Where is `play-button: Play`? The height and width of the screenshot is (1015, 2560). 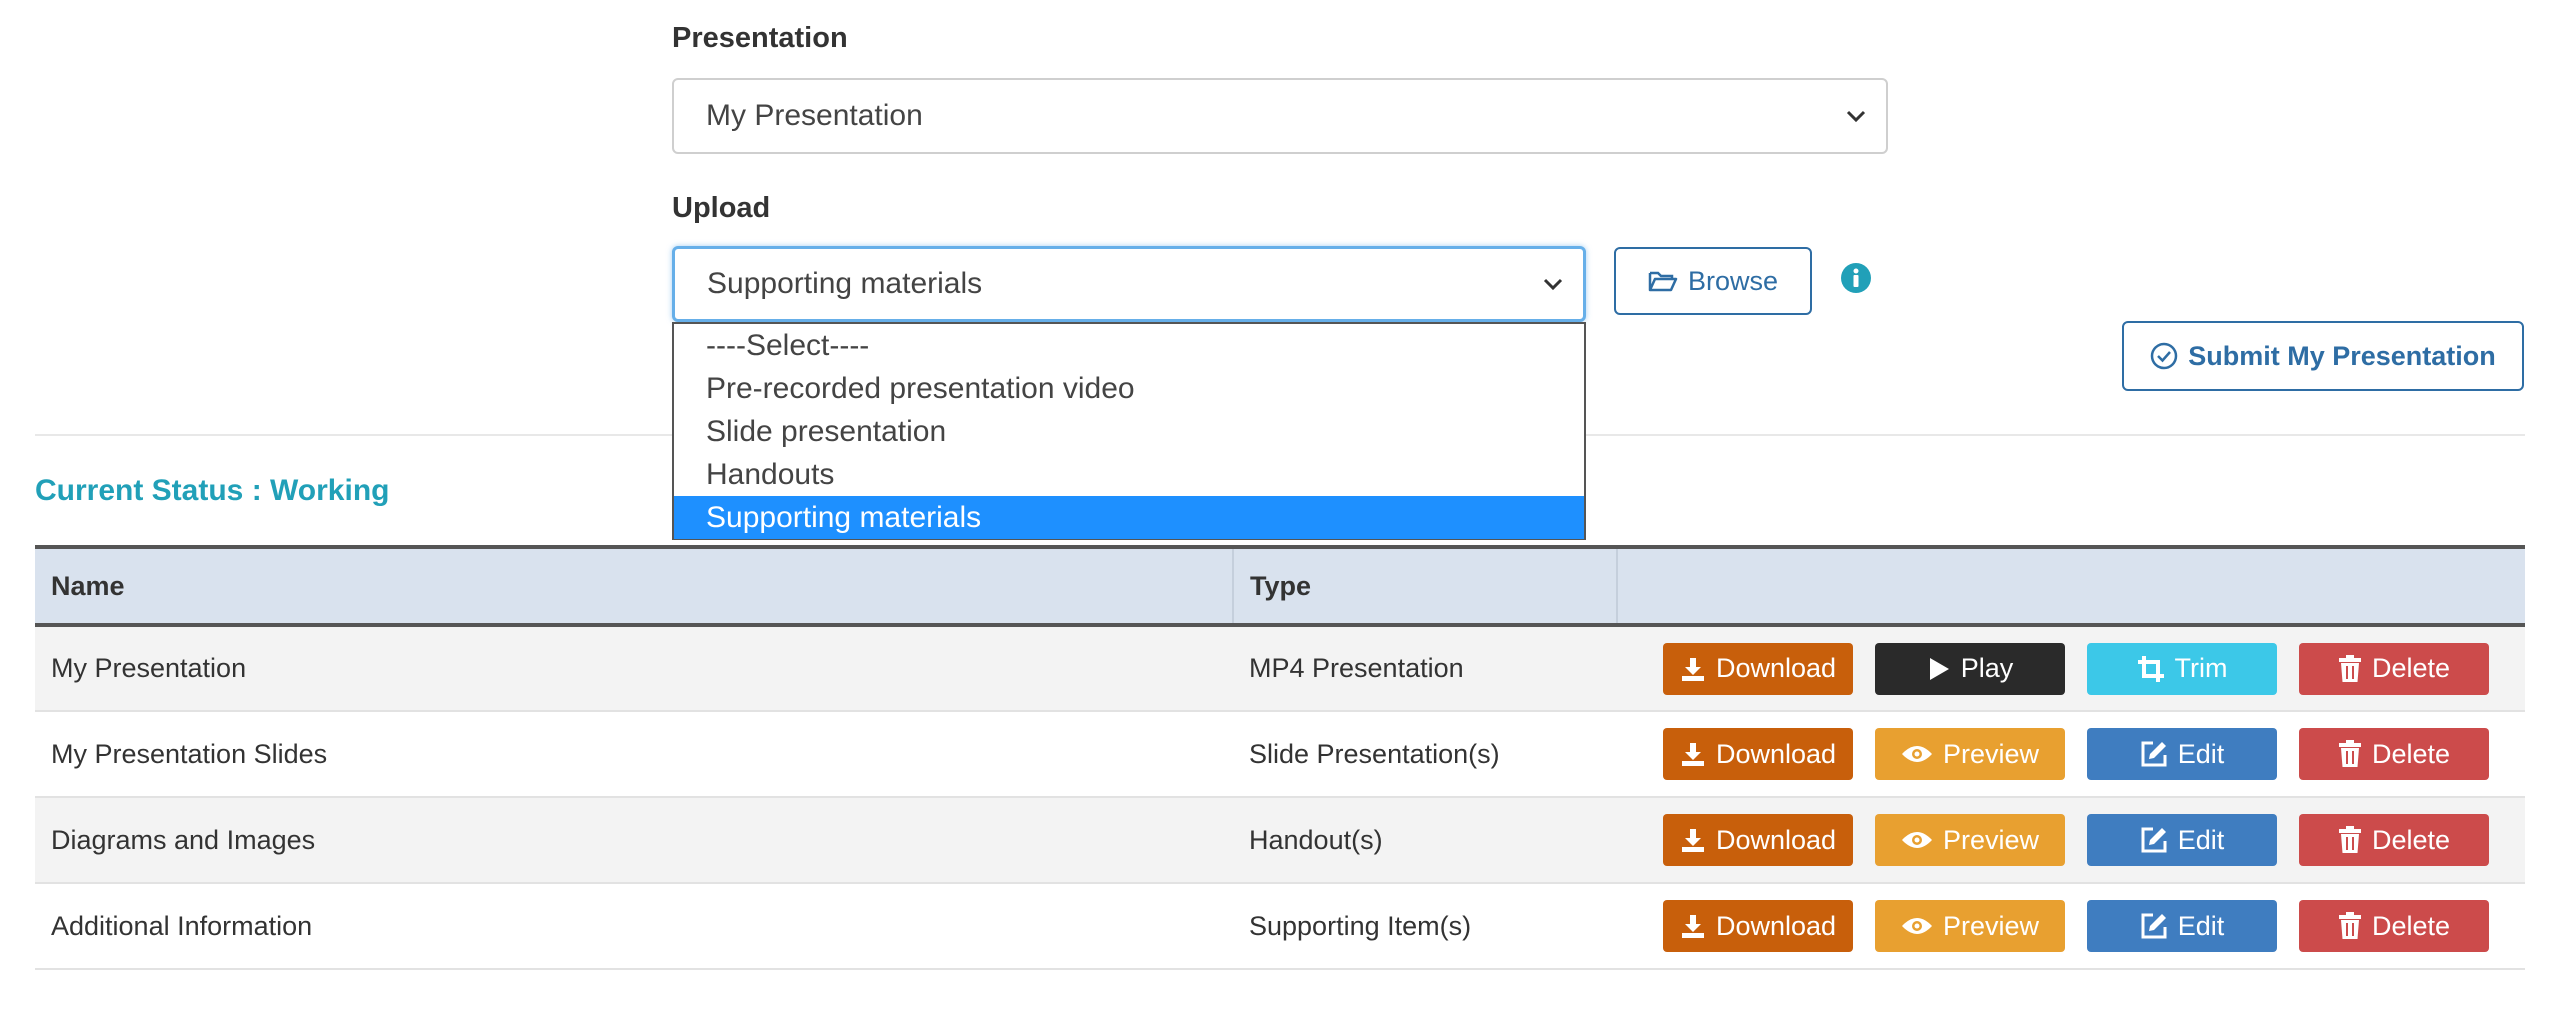 play-button: Play is located at coordinates (1970, 668).